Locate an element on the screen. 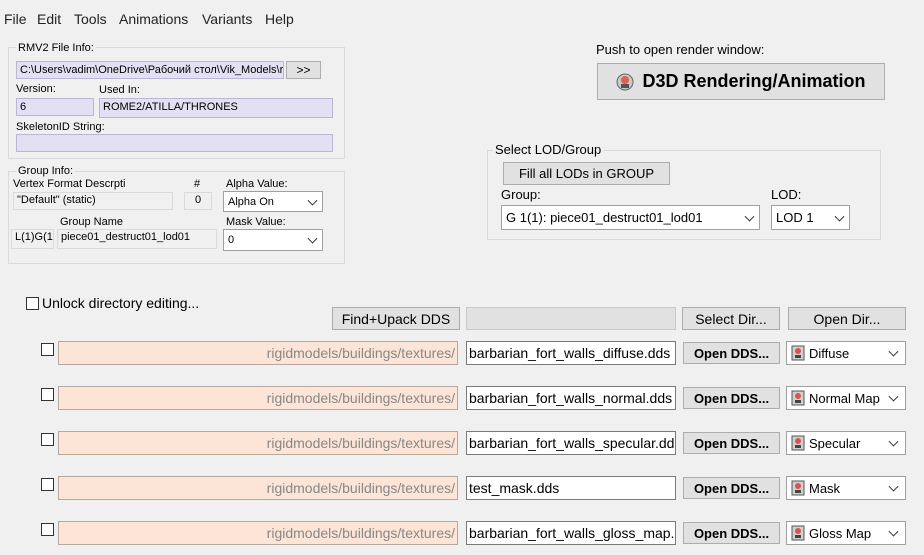  texture-type-select: Gloss Map is located at coordinates (846, 533).